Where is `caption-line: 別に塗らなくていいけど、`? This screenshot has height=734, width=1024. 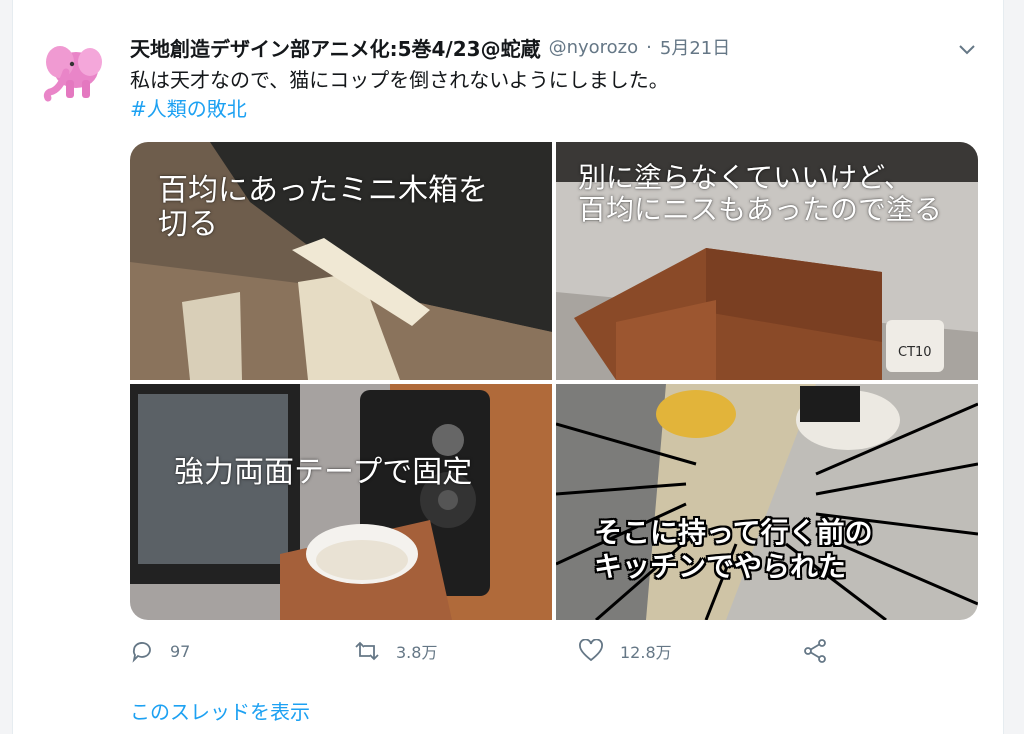
caption-line: 別に塗らなくていいけど、 is located at coordinates (745, 177).